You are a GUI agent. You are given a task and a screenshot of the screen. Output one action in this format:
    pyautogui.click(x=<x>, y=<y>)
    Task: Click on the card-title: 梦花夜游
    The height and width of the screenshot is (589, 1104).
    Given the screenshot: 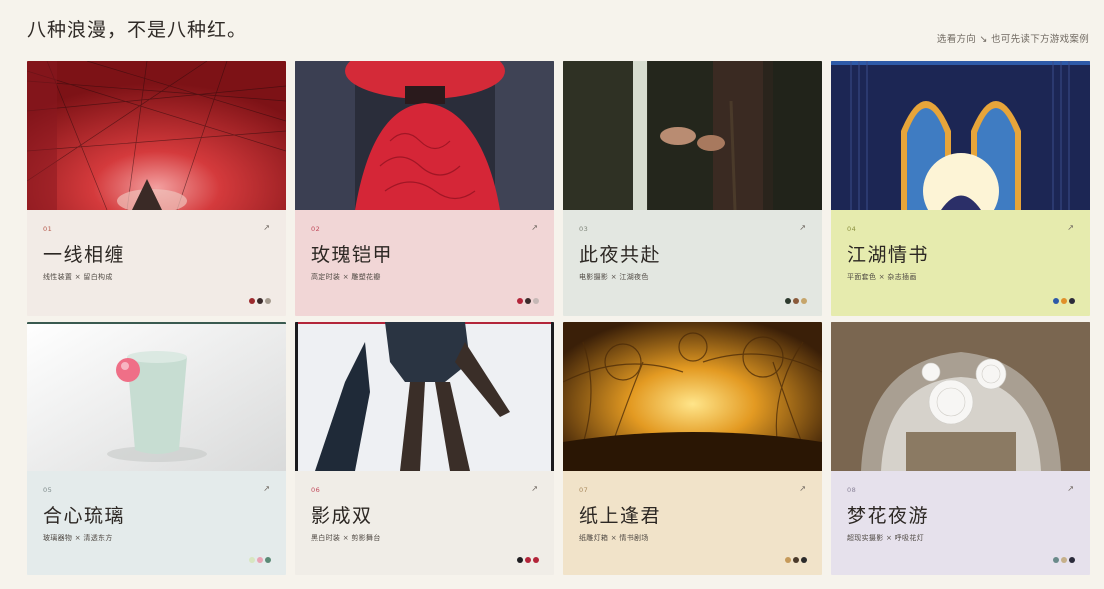 What is the action you would take?
    pyautogui.click(x=888, y=516)
    